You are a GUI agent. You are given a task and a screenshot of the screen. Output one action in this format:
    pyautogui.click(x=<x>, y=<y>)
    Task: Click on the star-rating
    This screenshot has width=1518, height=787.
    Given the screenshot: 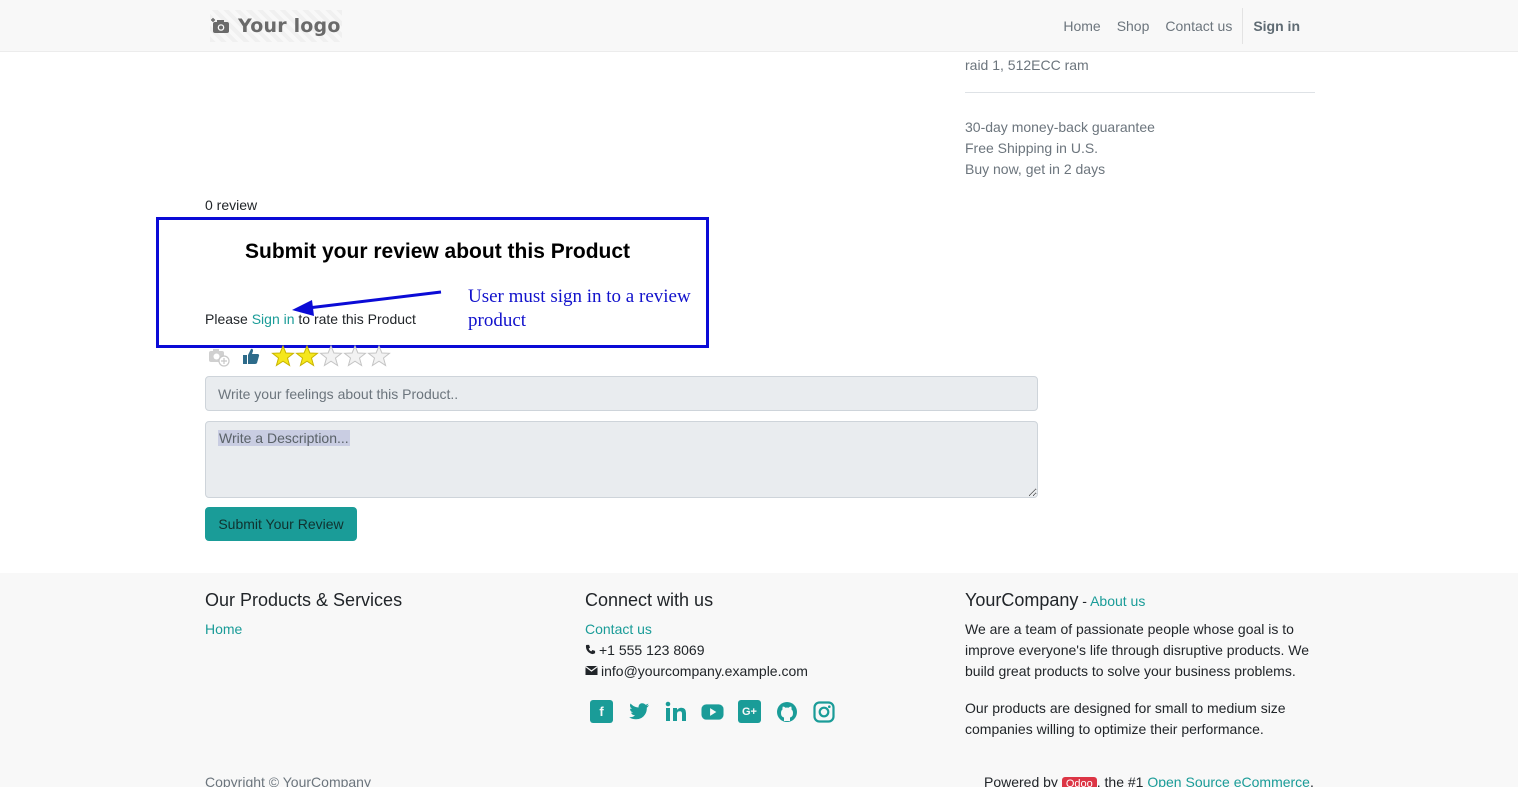 What is the action you would take?
    pyautogui.click(x=331, y=356)
    